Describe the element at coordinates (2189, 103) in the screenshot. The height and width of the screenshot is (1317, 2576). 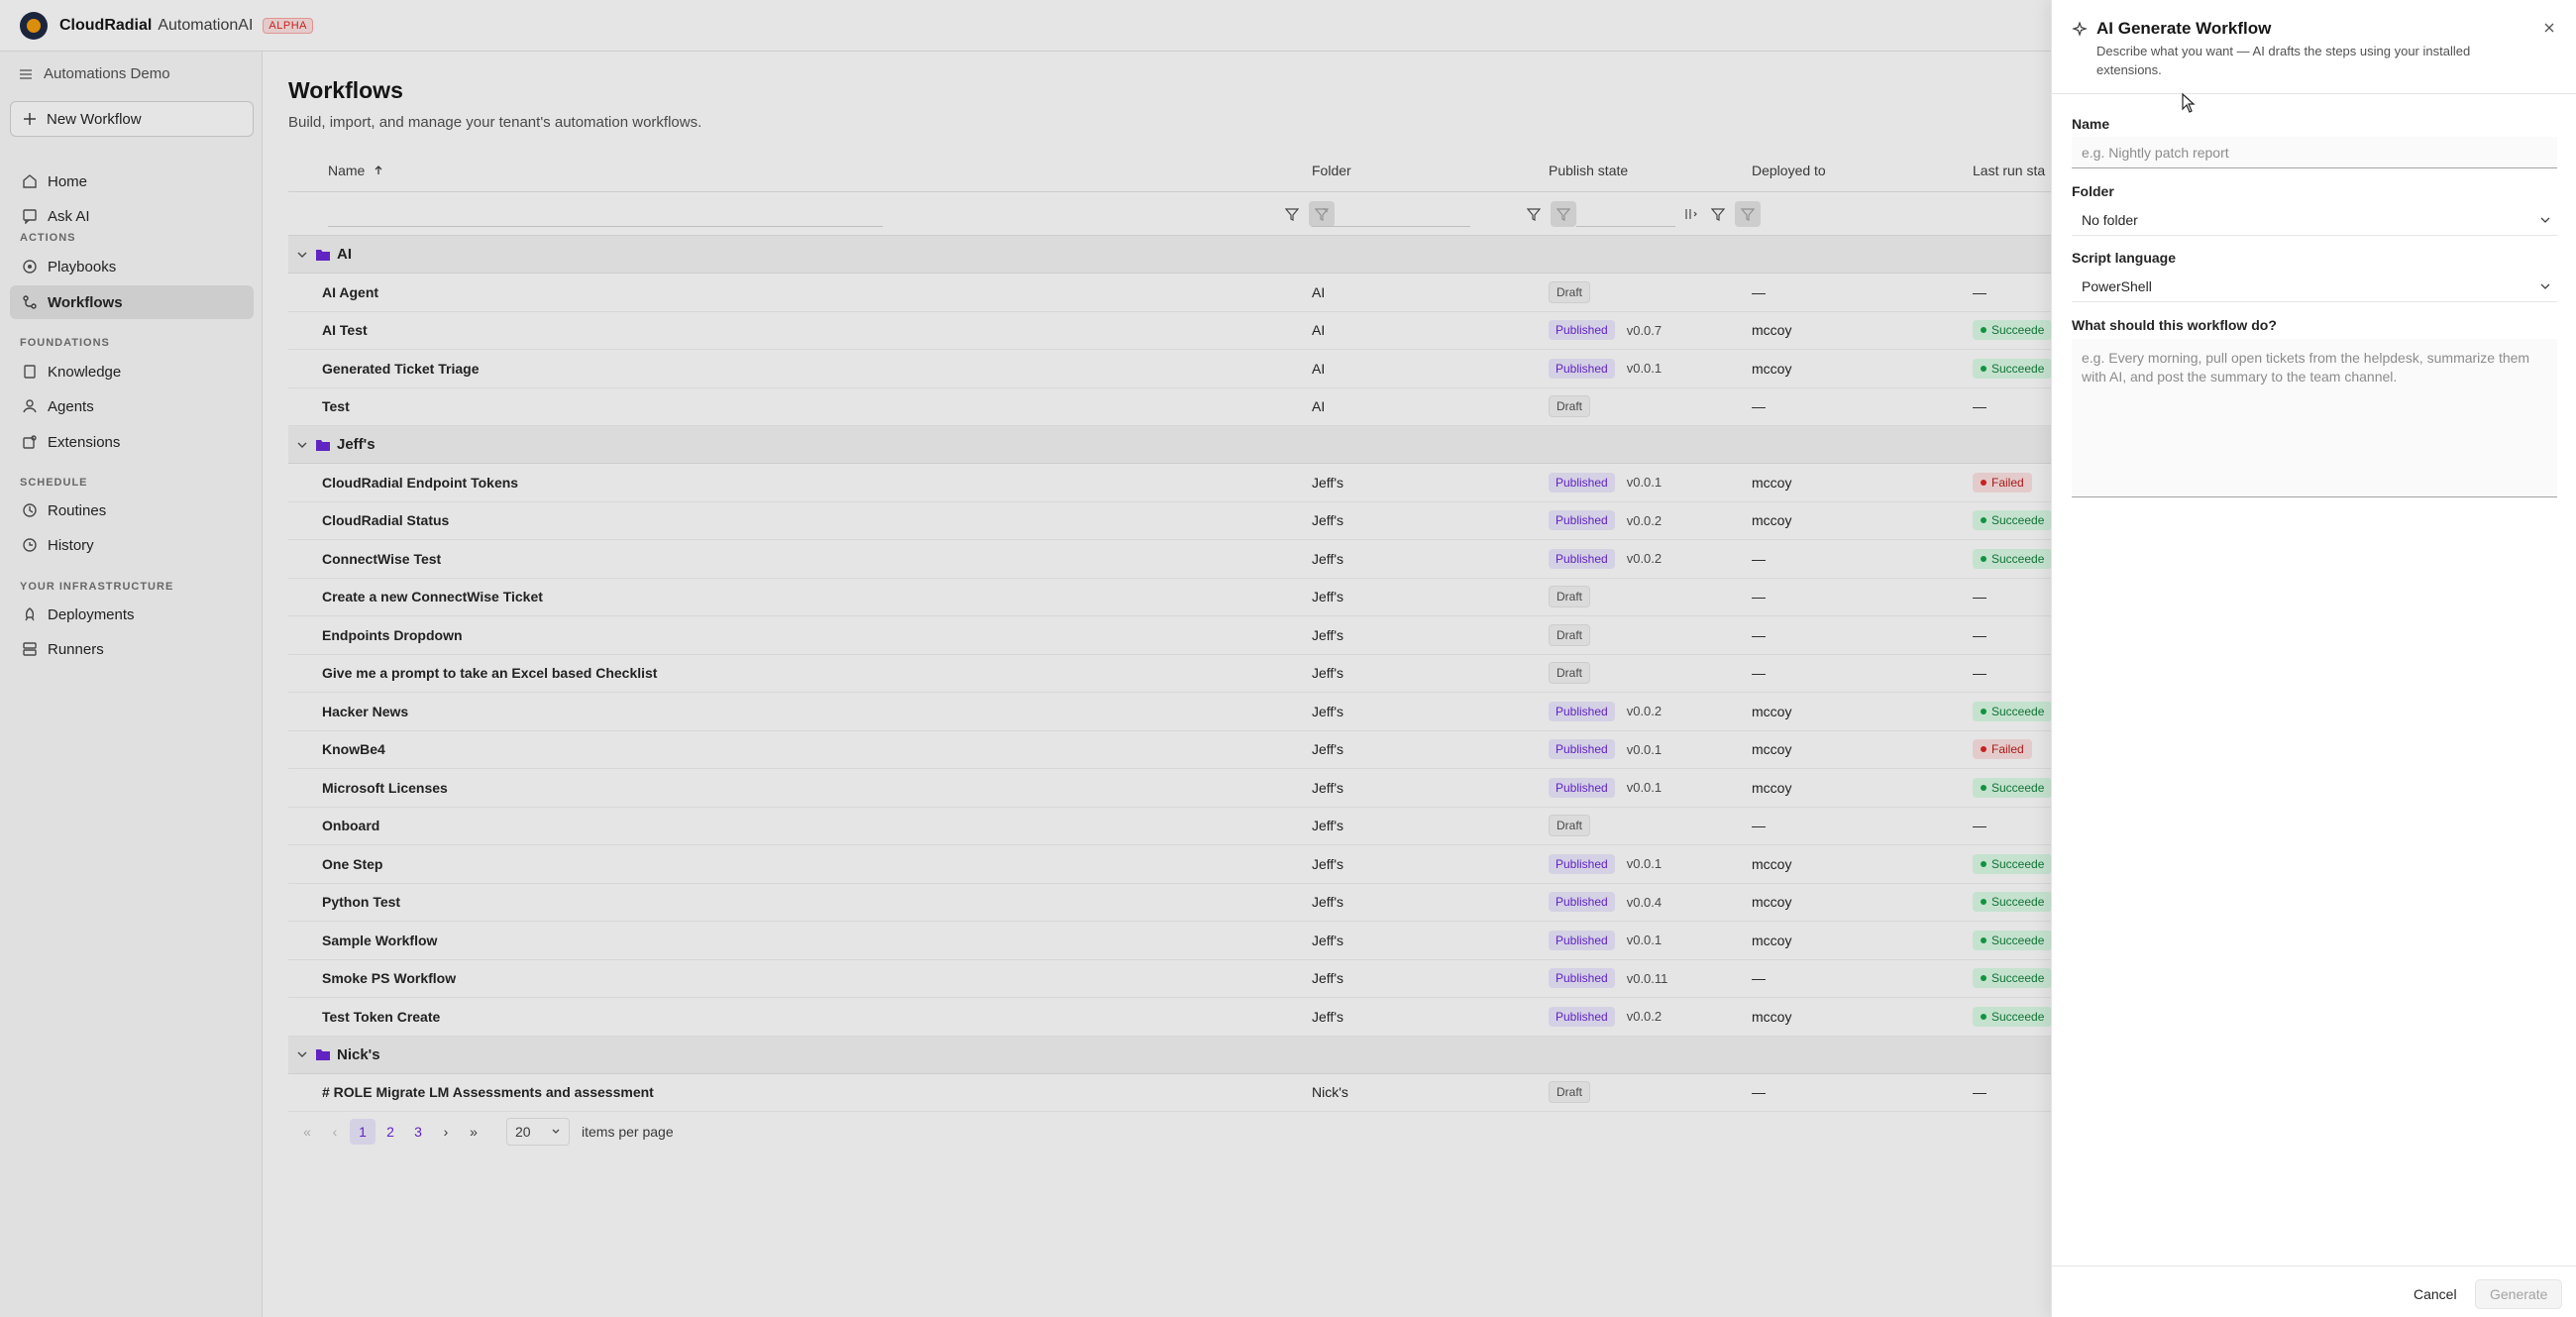
I see `mouse-cursor-icon` at that location.